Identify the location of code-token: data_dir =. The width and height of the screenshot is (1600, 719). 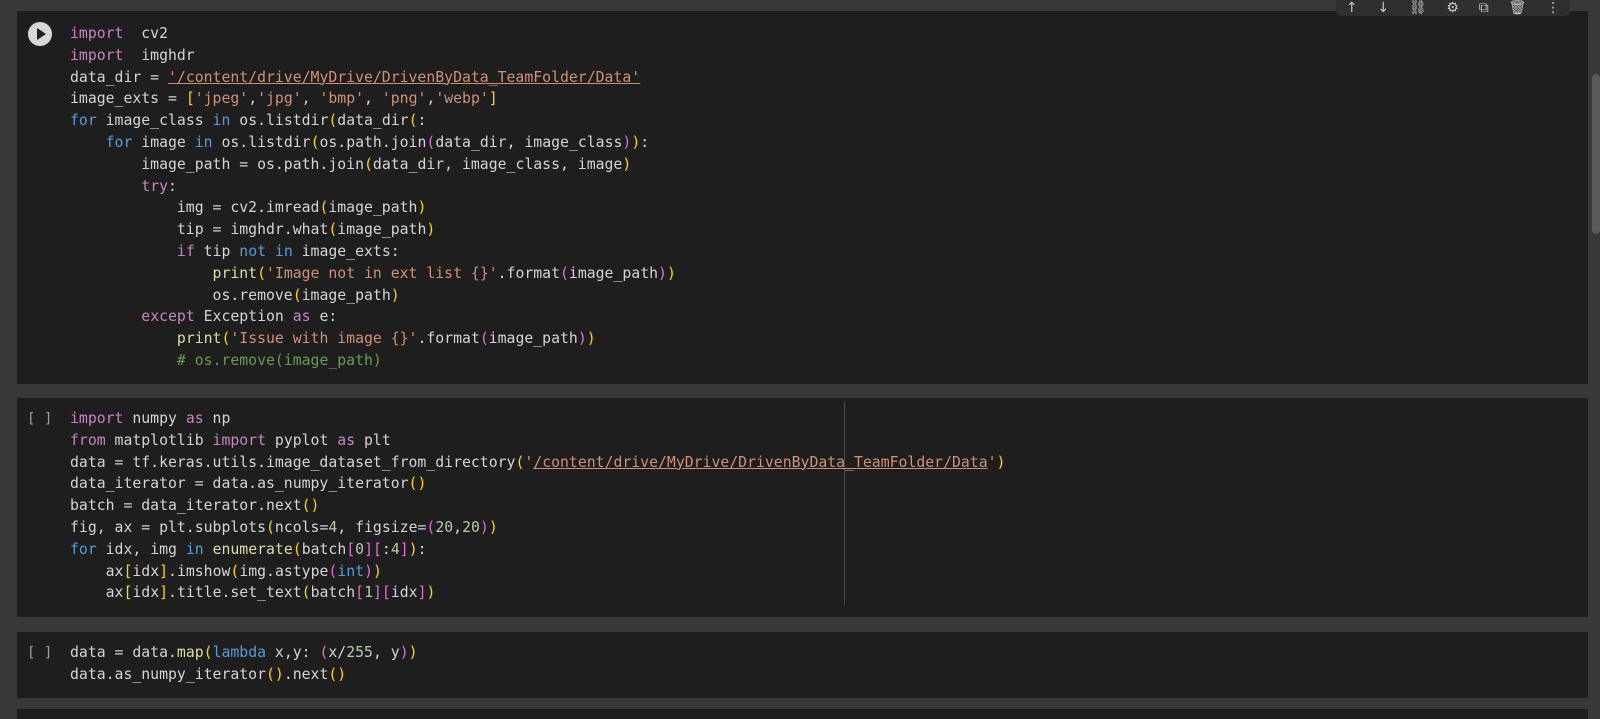
(119, 77).